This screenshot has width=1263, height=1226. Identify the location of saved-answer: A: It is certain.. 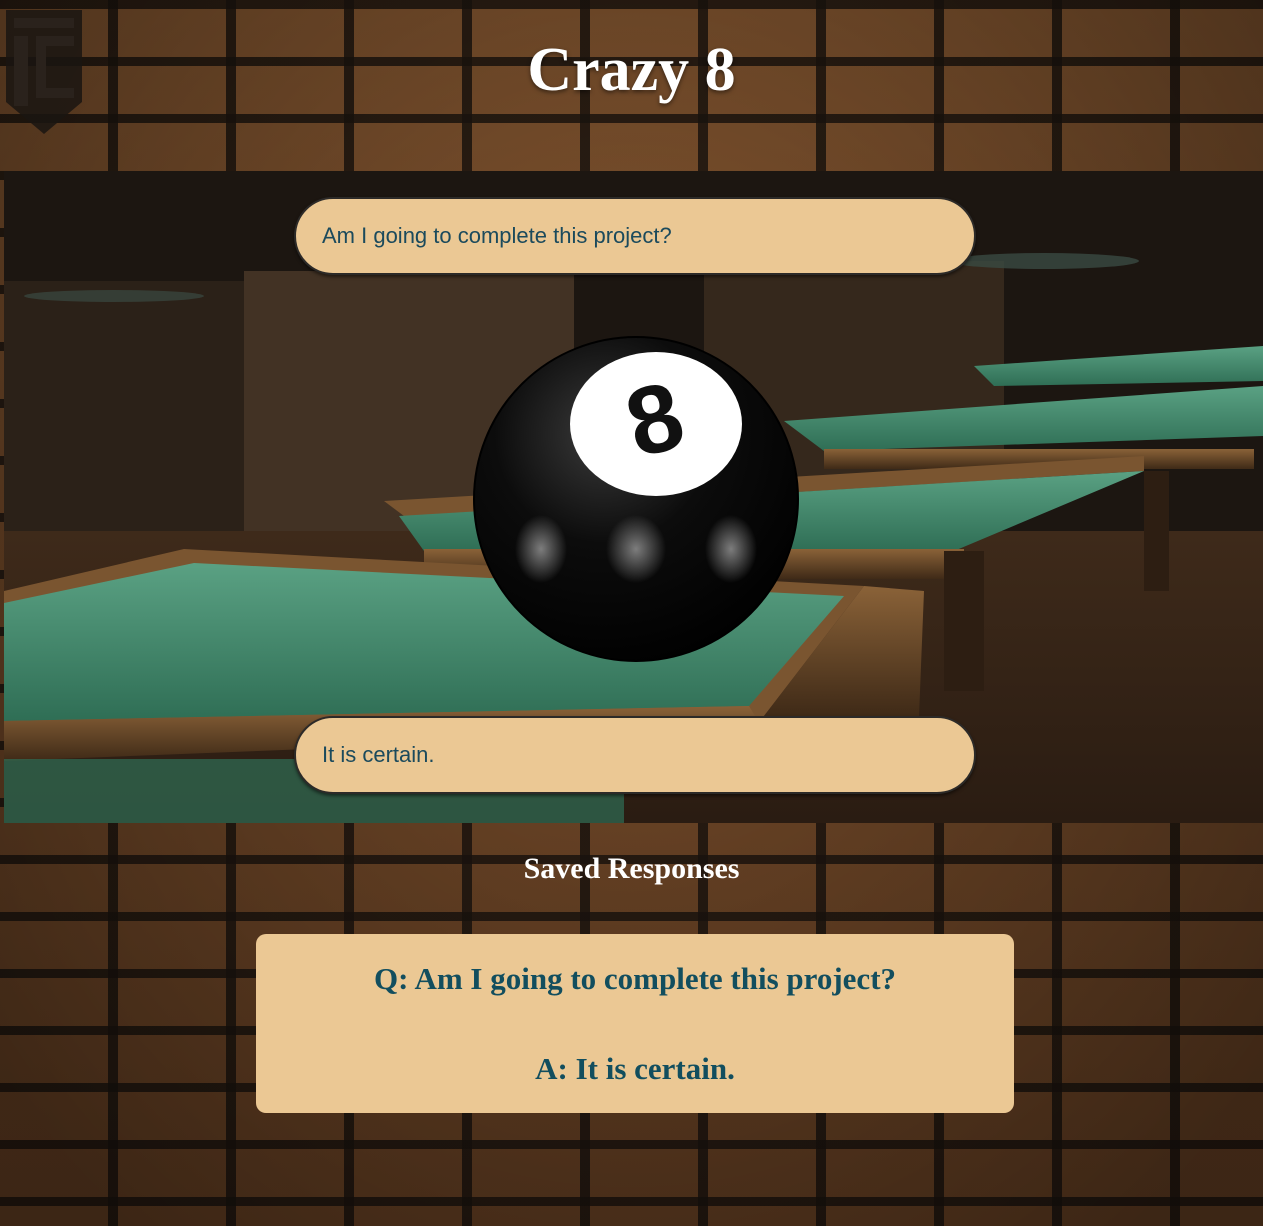
(635, 1068).